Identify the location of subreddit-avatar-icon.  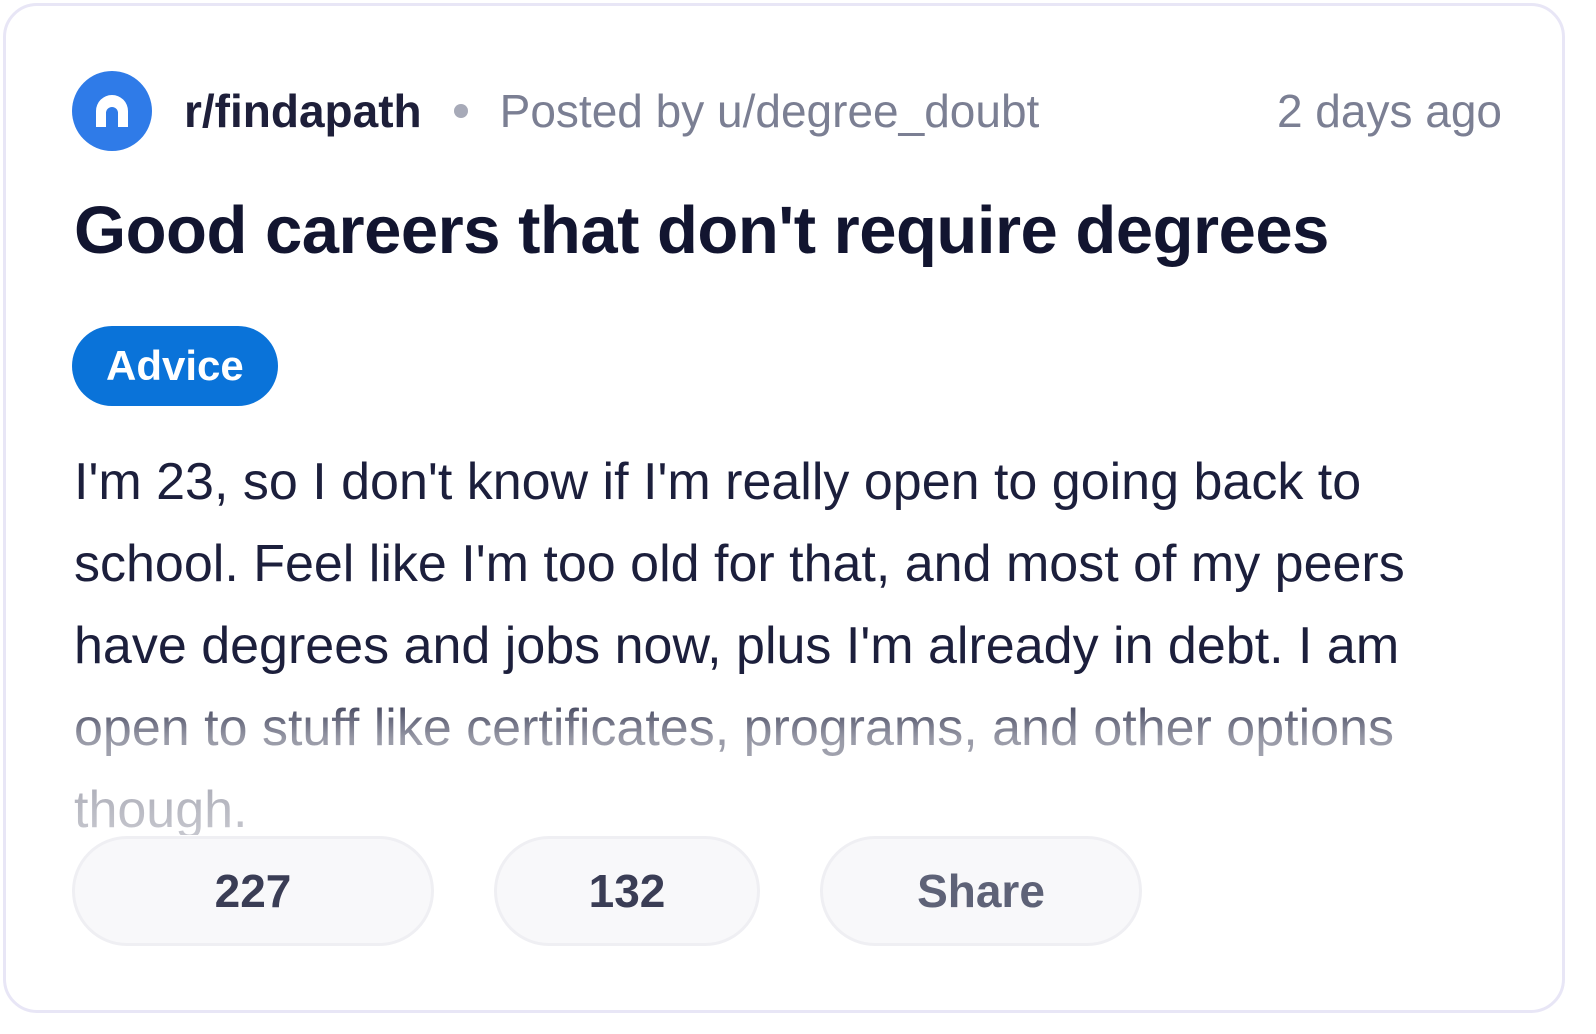
(112, 111).